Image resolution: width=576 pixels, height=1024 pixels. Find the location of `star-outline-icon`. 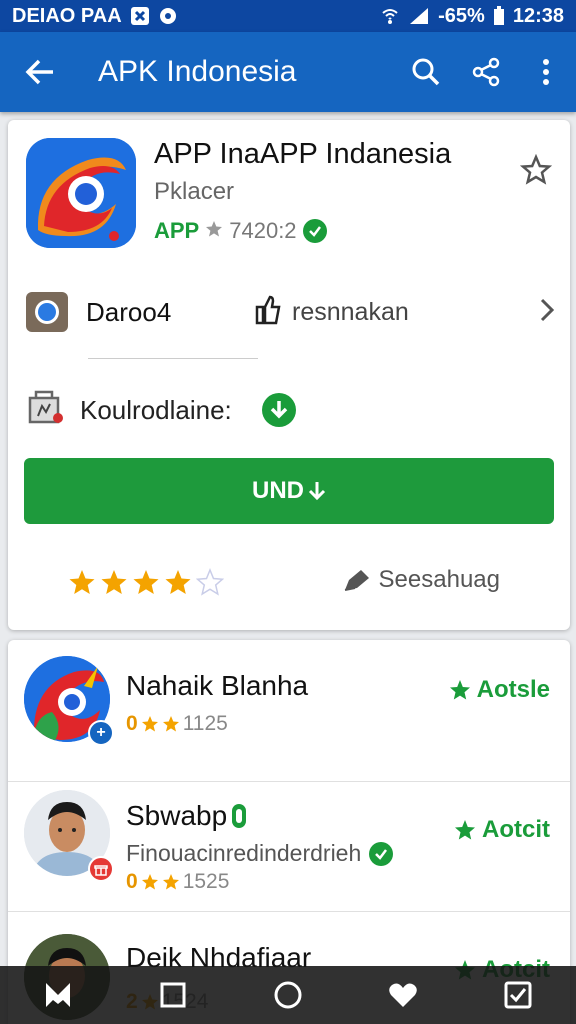

star-outline-icon is located at coordinates (536, 169).